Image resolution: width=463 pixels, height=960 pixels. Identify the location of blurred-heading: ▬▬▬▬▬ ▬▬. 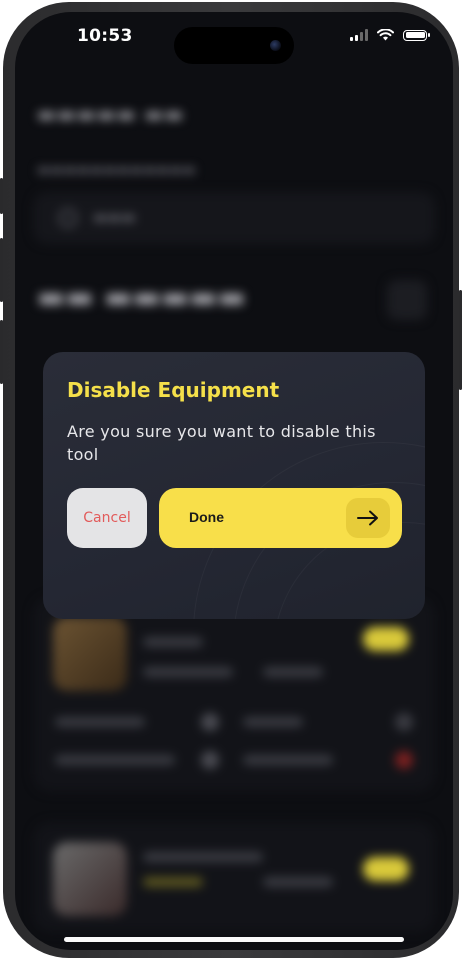
(111, 114).